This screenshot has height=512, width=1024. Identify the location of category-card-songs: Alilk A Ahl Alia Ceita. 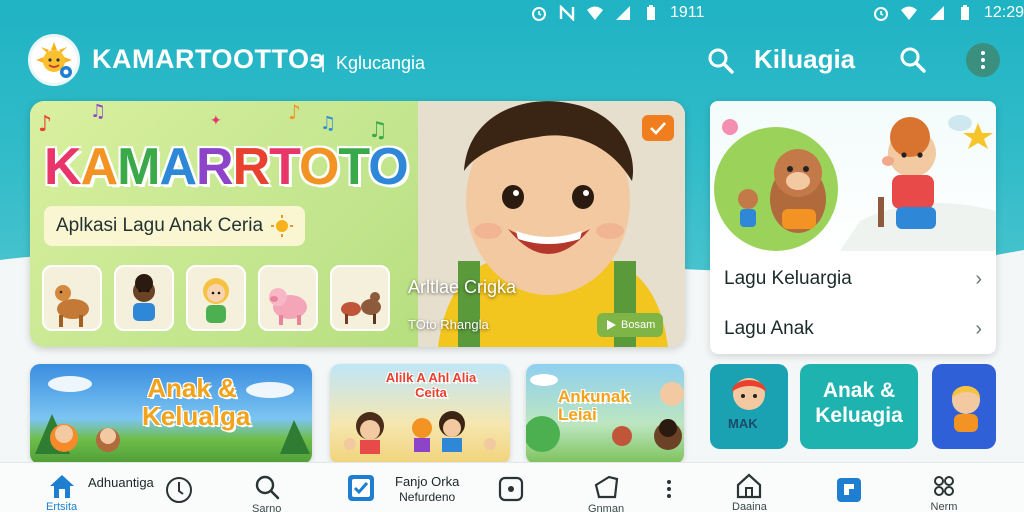
(420, 414).